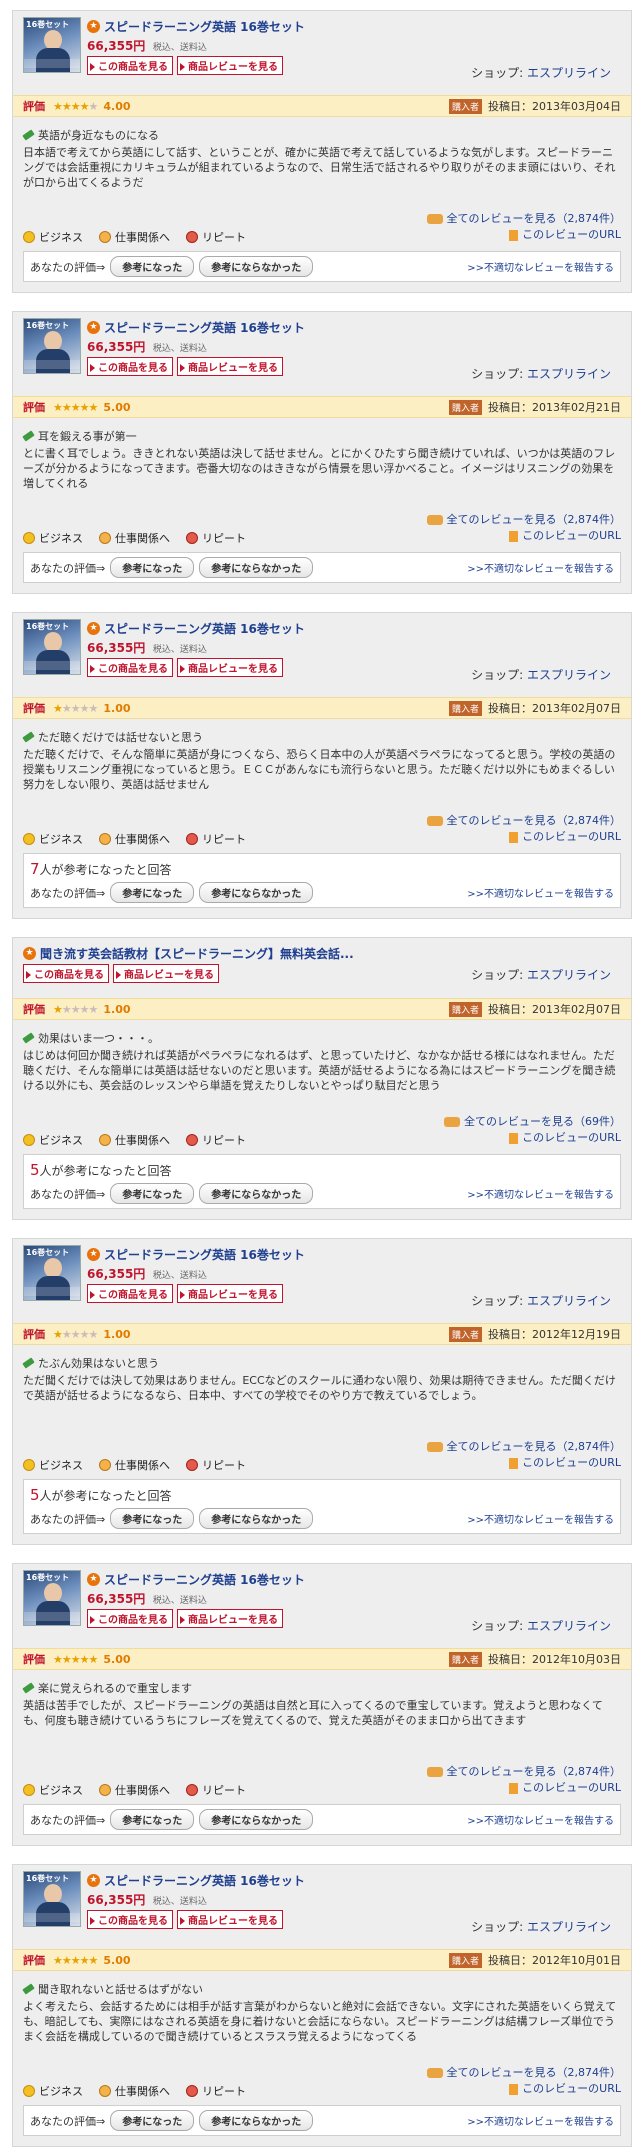 The width and height of the screenshot is (640, 2147). I want to click on star-empty-icon: ★, so click(66, 1334).